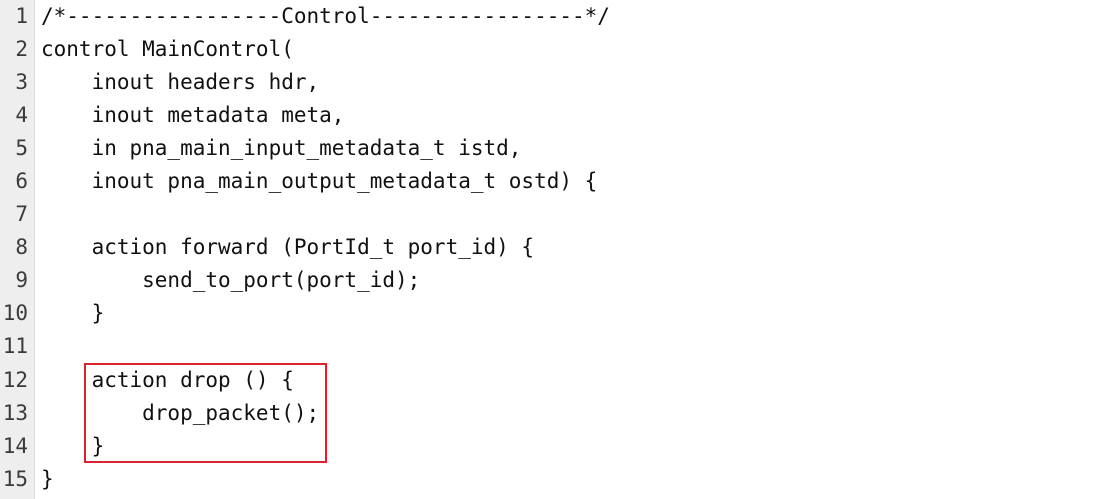 Image resolution: width=1100 pixels, height=499 pixels. What do you see at coordinates (205, 413) in the screenshot?
I see `highlight-box` at bounding box center [205, 413].